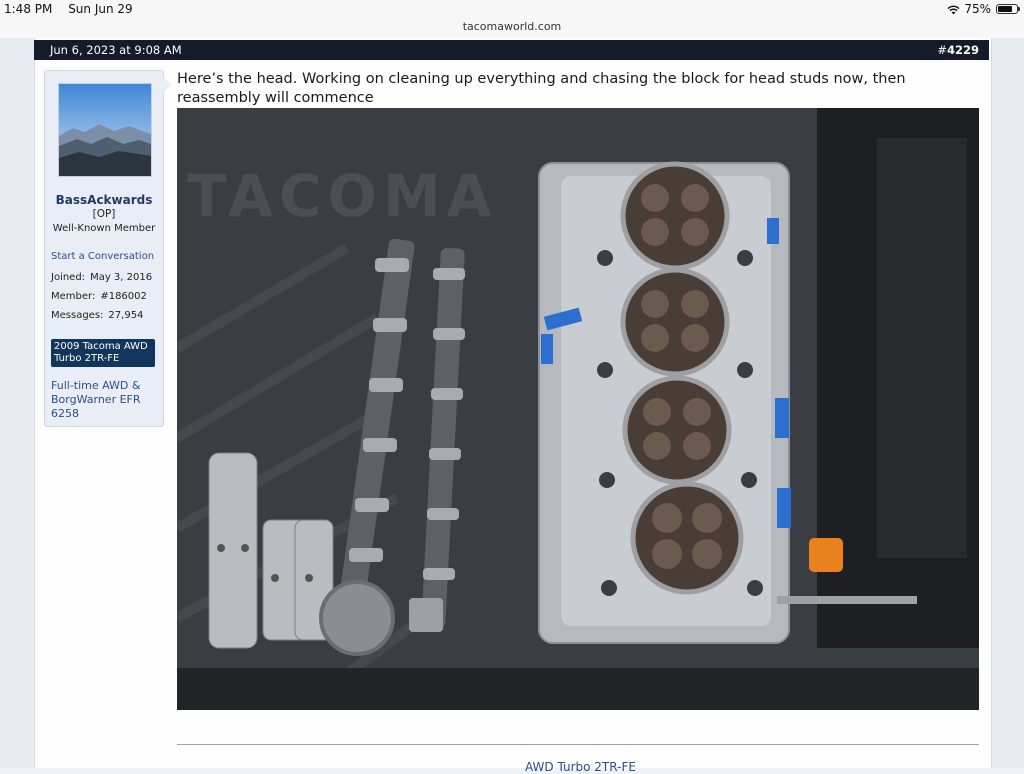 The image size is (1024, 774). I want to click on signature-link: AWD Turbo 2TR-FE, so click(580, 767).